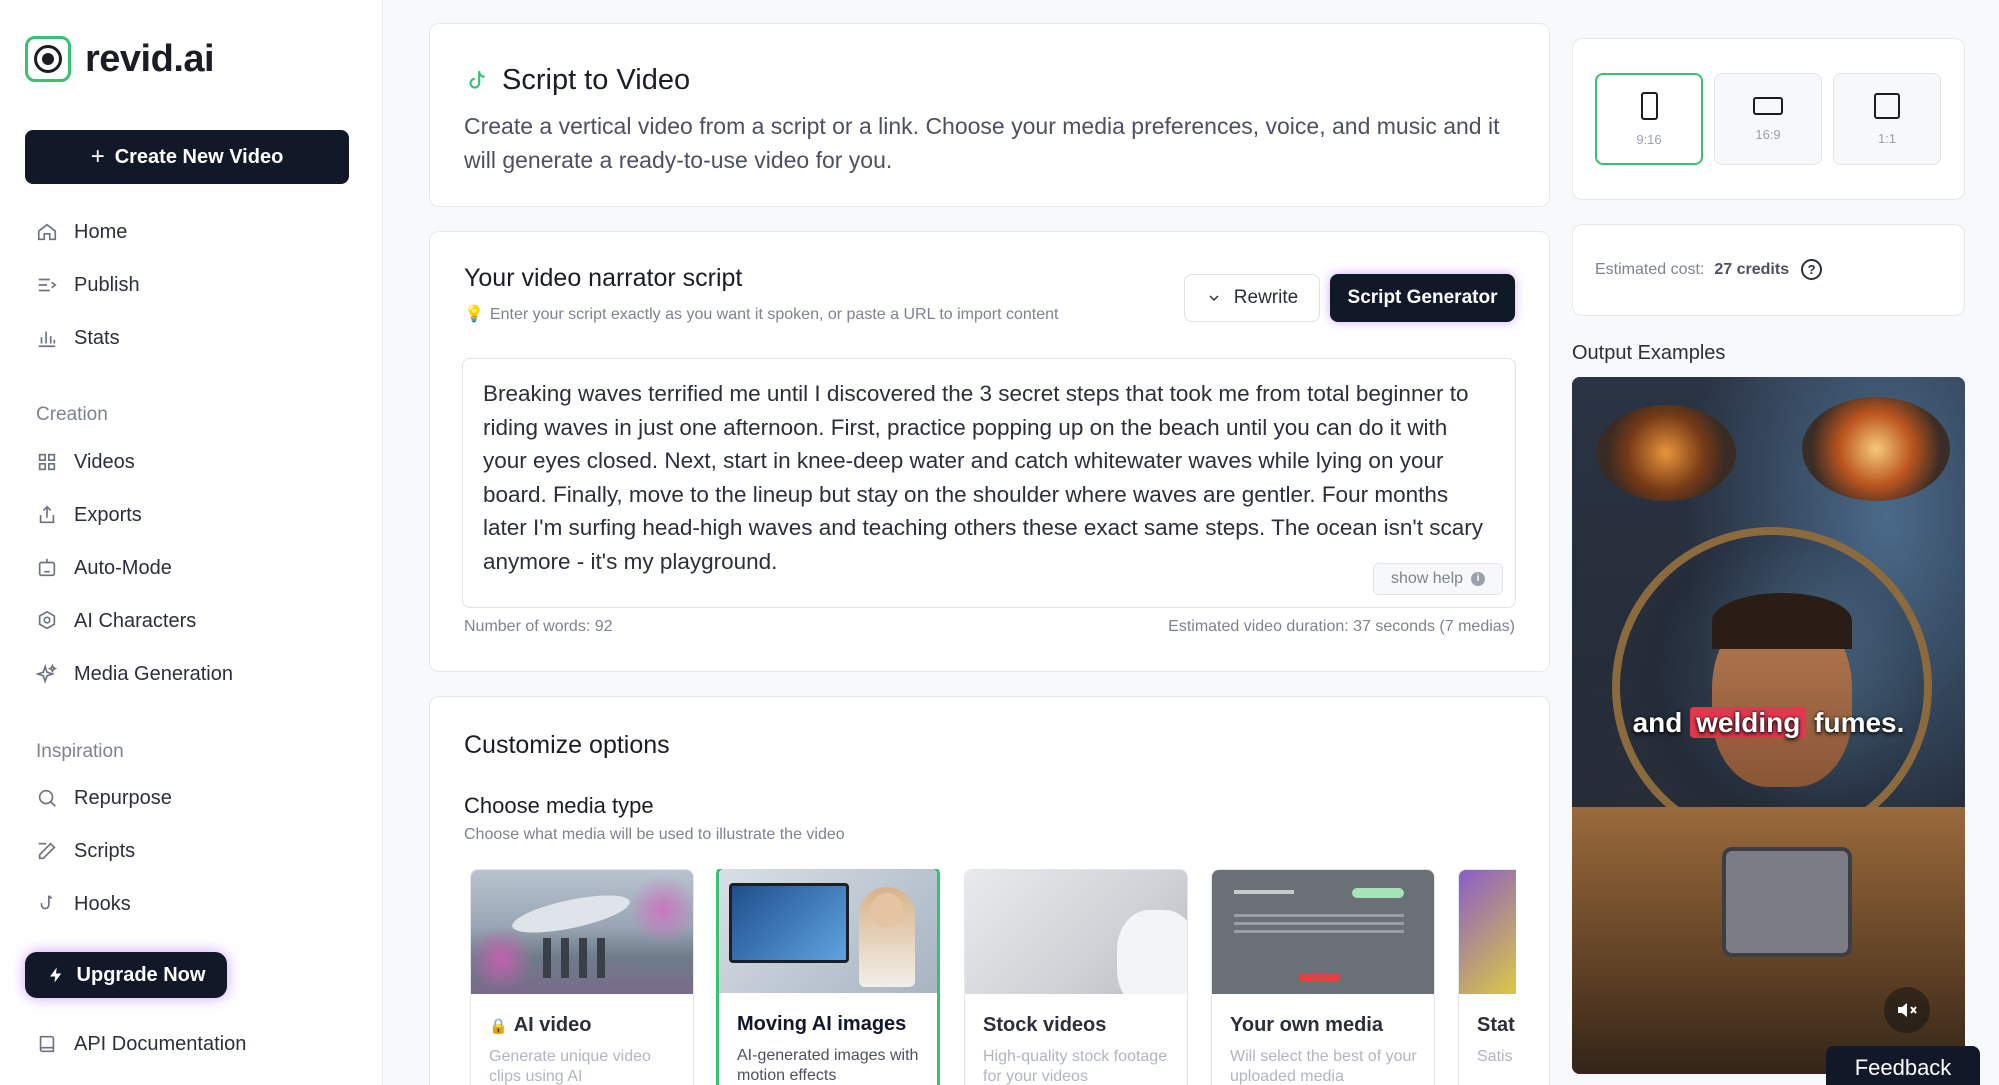 This screenshot has height=1085, width=1999. What do you see at coordinates (160, 1043) in the screenshot?
I see `sidebar-item-label: API Documentation` at bounding box center [160, 1043].